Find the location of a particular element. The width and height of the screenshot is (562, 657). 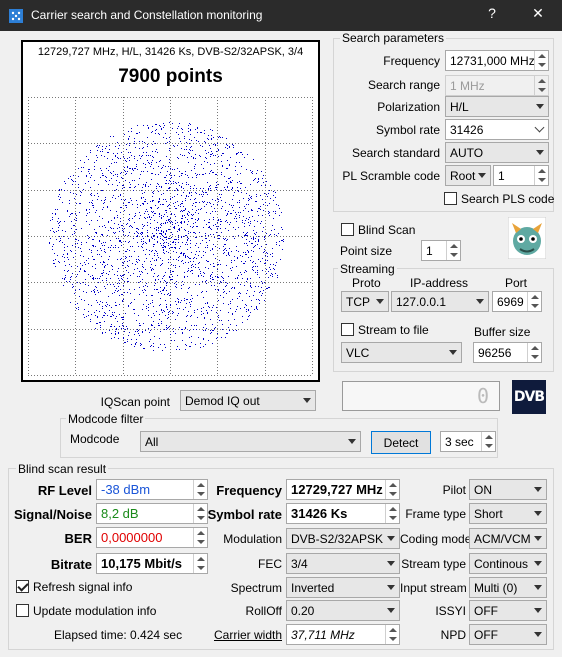

stream-to-file-checkbox is located at coordinates (347, 329).